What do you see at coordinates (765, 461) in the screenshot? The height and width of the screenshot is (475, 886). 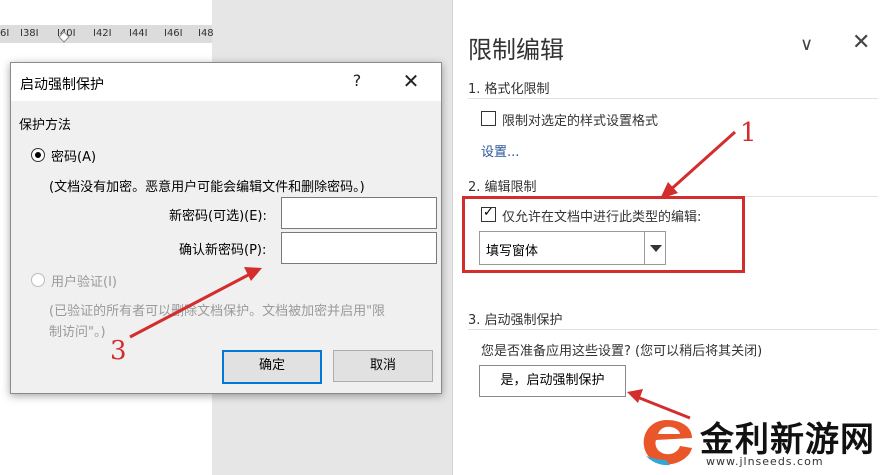 I see `watermark-url: www.jlnseeds.com` at bounding box center [765, 461].